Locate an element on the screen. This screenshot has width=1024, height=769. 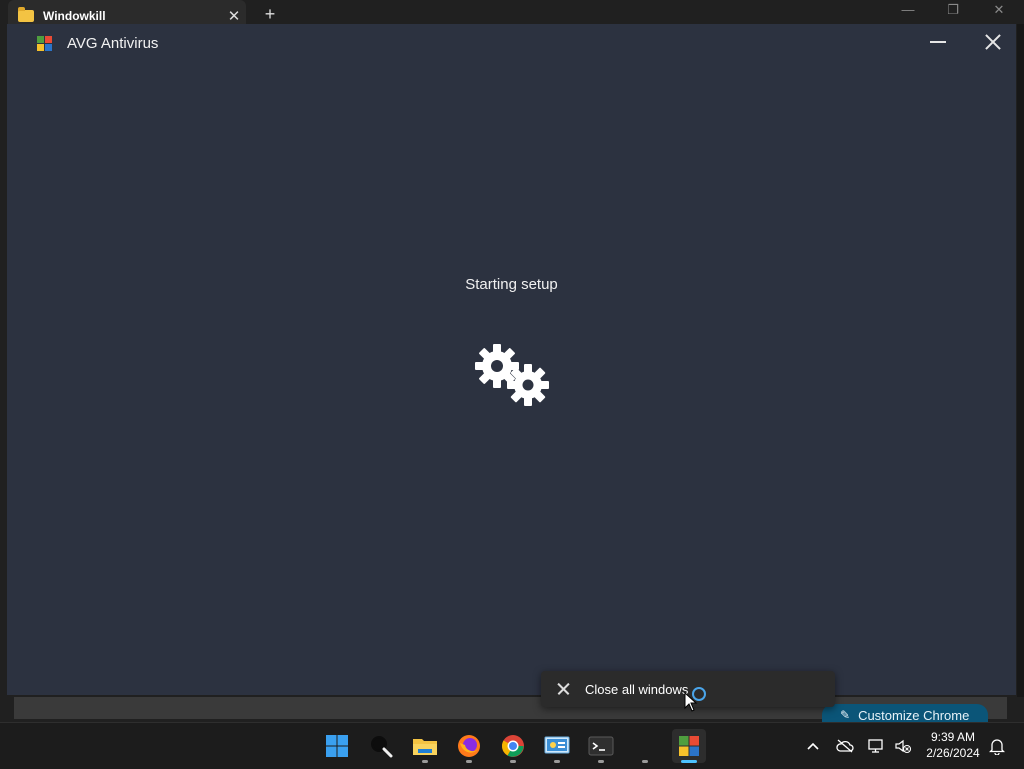
chevron-up-icon is located at coordinates (813, 746).